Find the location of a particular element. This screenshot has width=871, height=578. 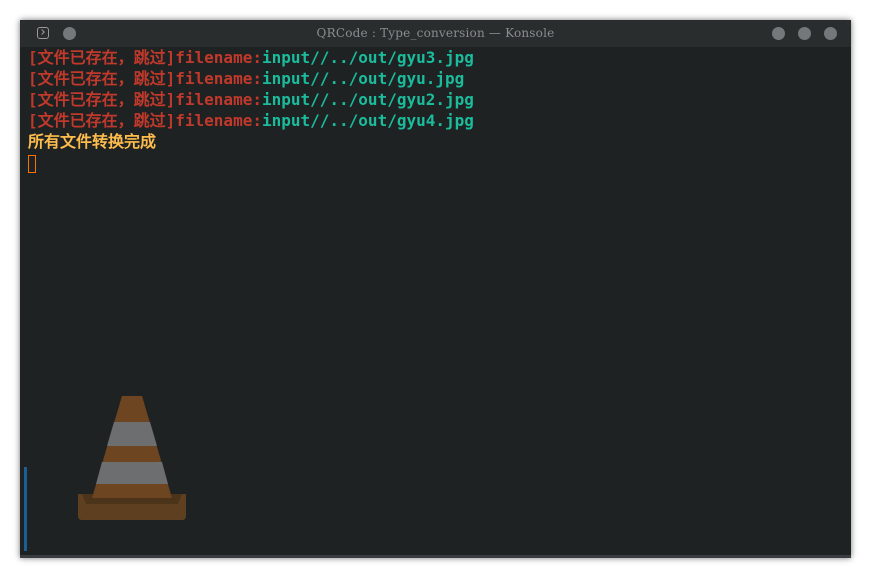

file-path: input//../out/gyu2.jpg is located at coordinates (367, 99).